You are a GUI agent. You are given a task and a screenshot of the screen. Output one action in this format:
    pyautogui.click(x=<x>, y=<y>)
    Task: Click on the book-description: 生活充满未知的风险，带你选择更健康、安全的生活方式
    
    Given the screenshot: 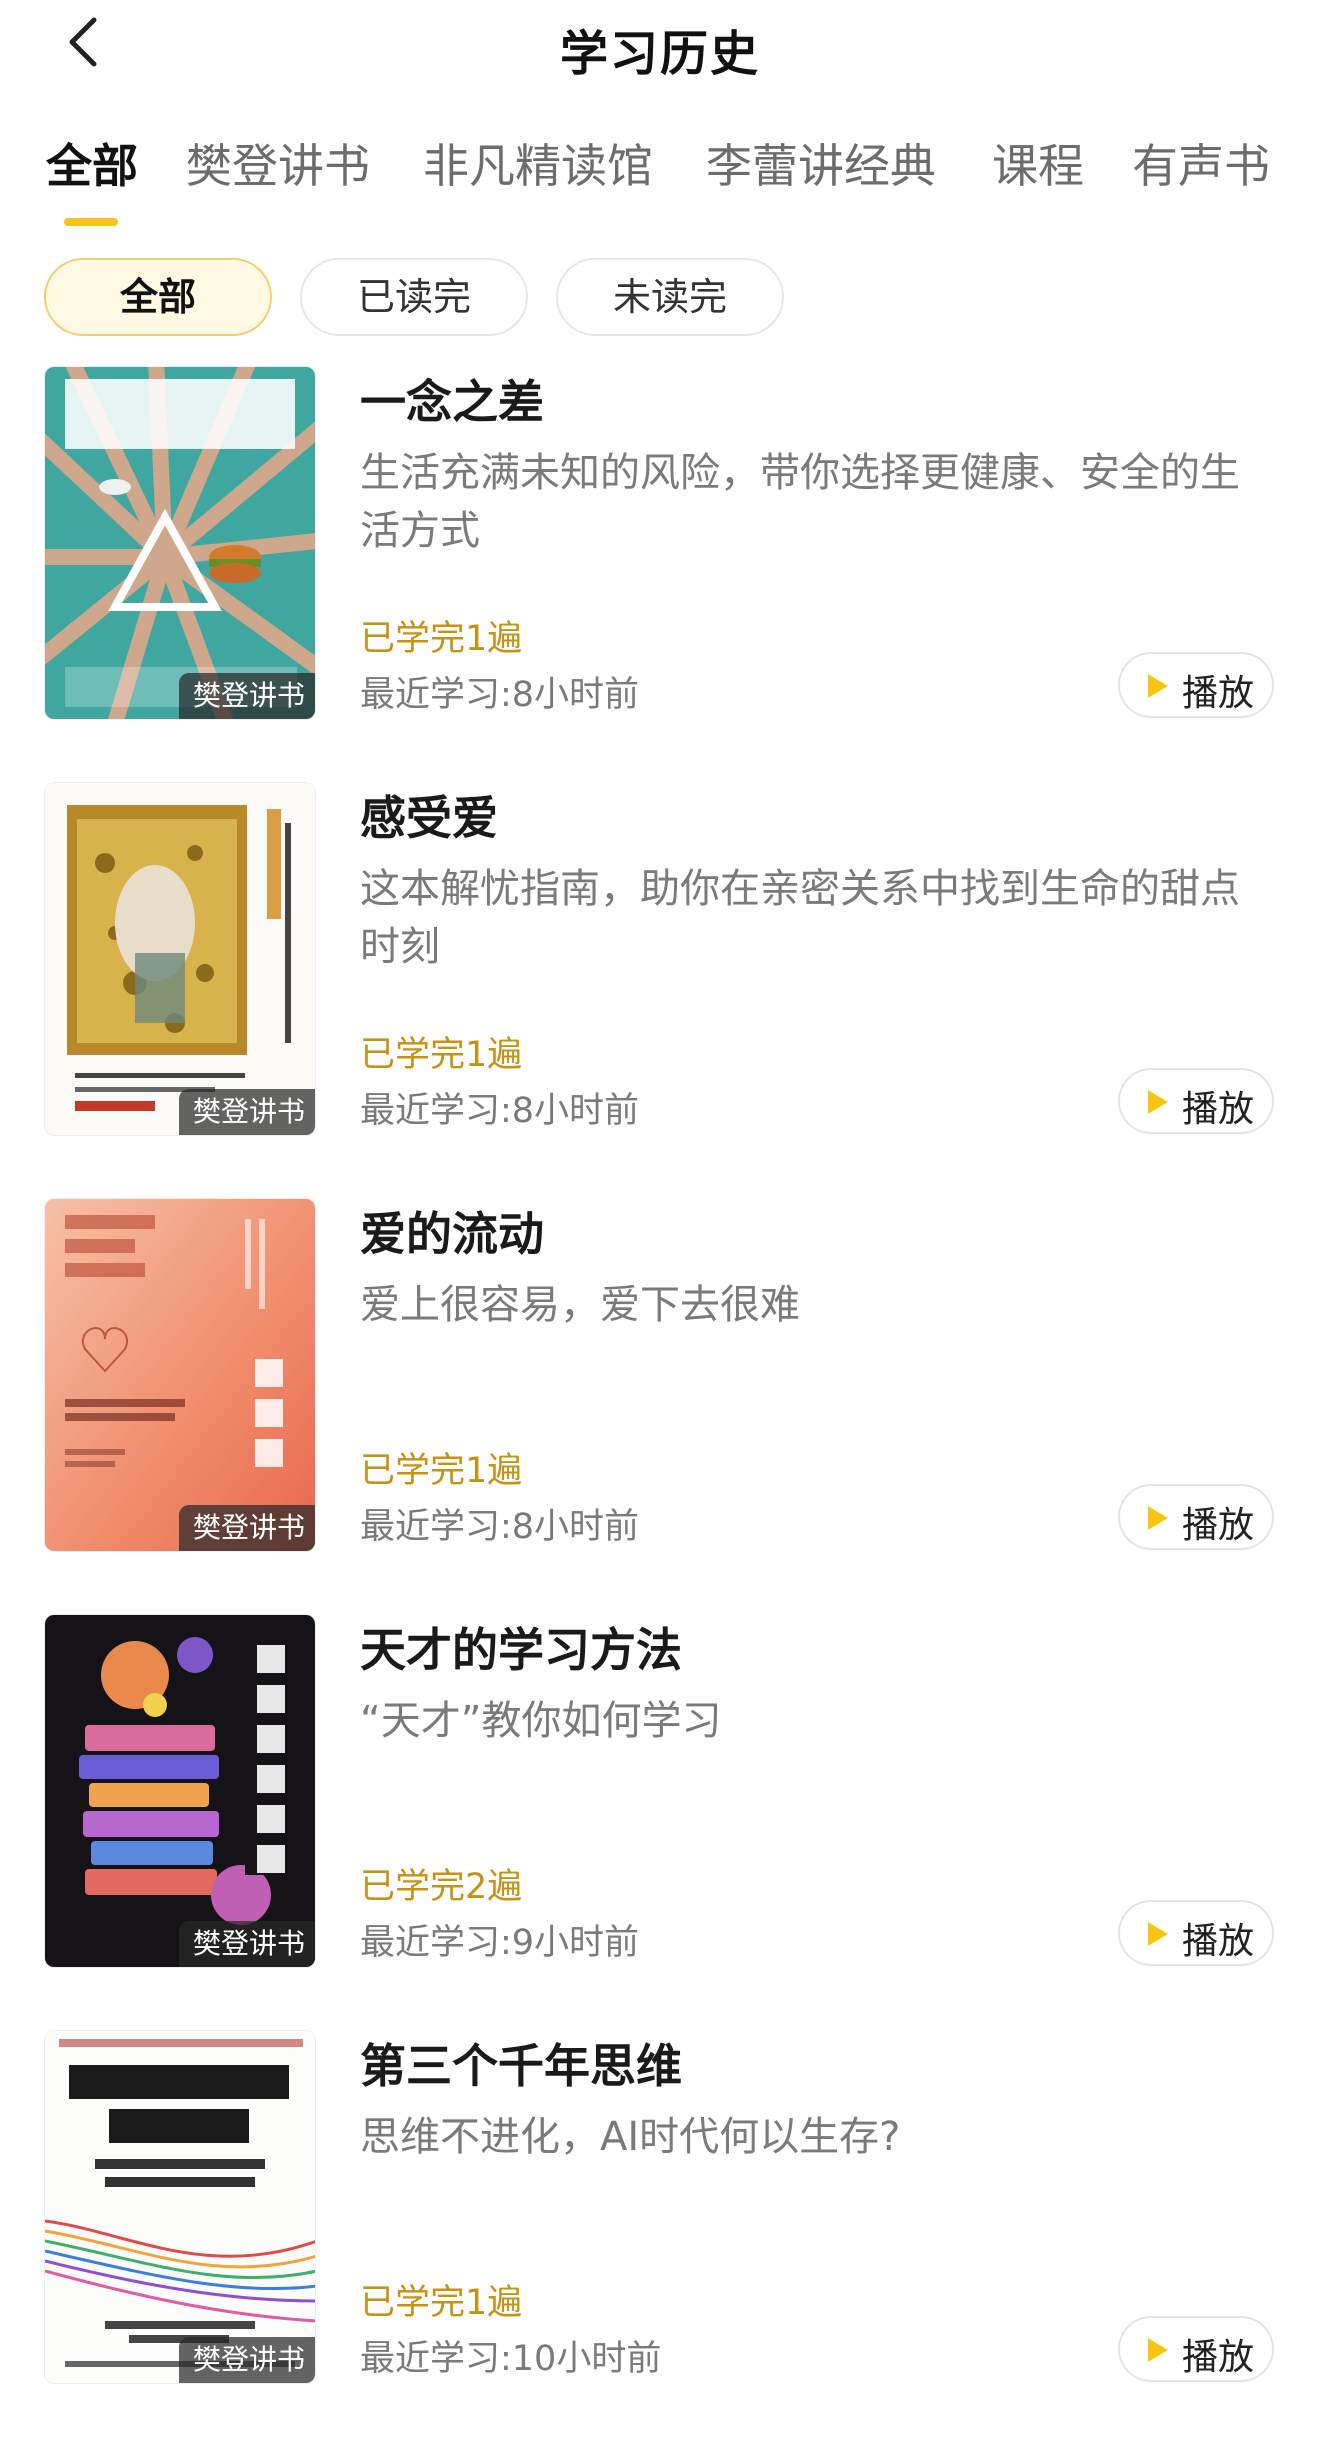 What is the action you would take?
    pyautogui.click(x=800, y=502)
    